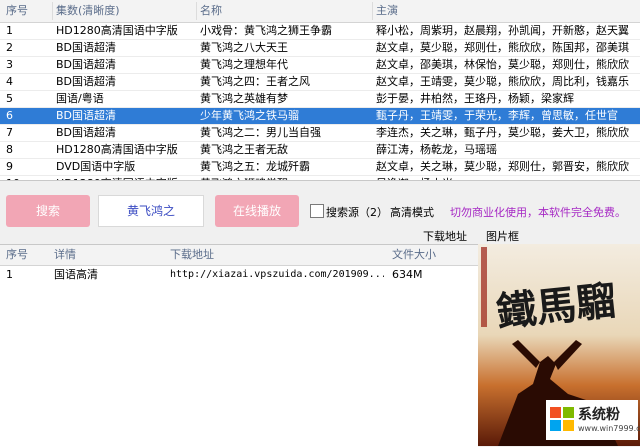 Image resolution: width=640 pixels, height=447 pixels. Describe the element at coordinates (28, 255) in the screenshot. I see `dl-header-num: 序号` at that location.